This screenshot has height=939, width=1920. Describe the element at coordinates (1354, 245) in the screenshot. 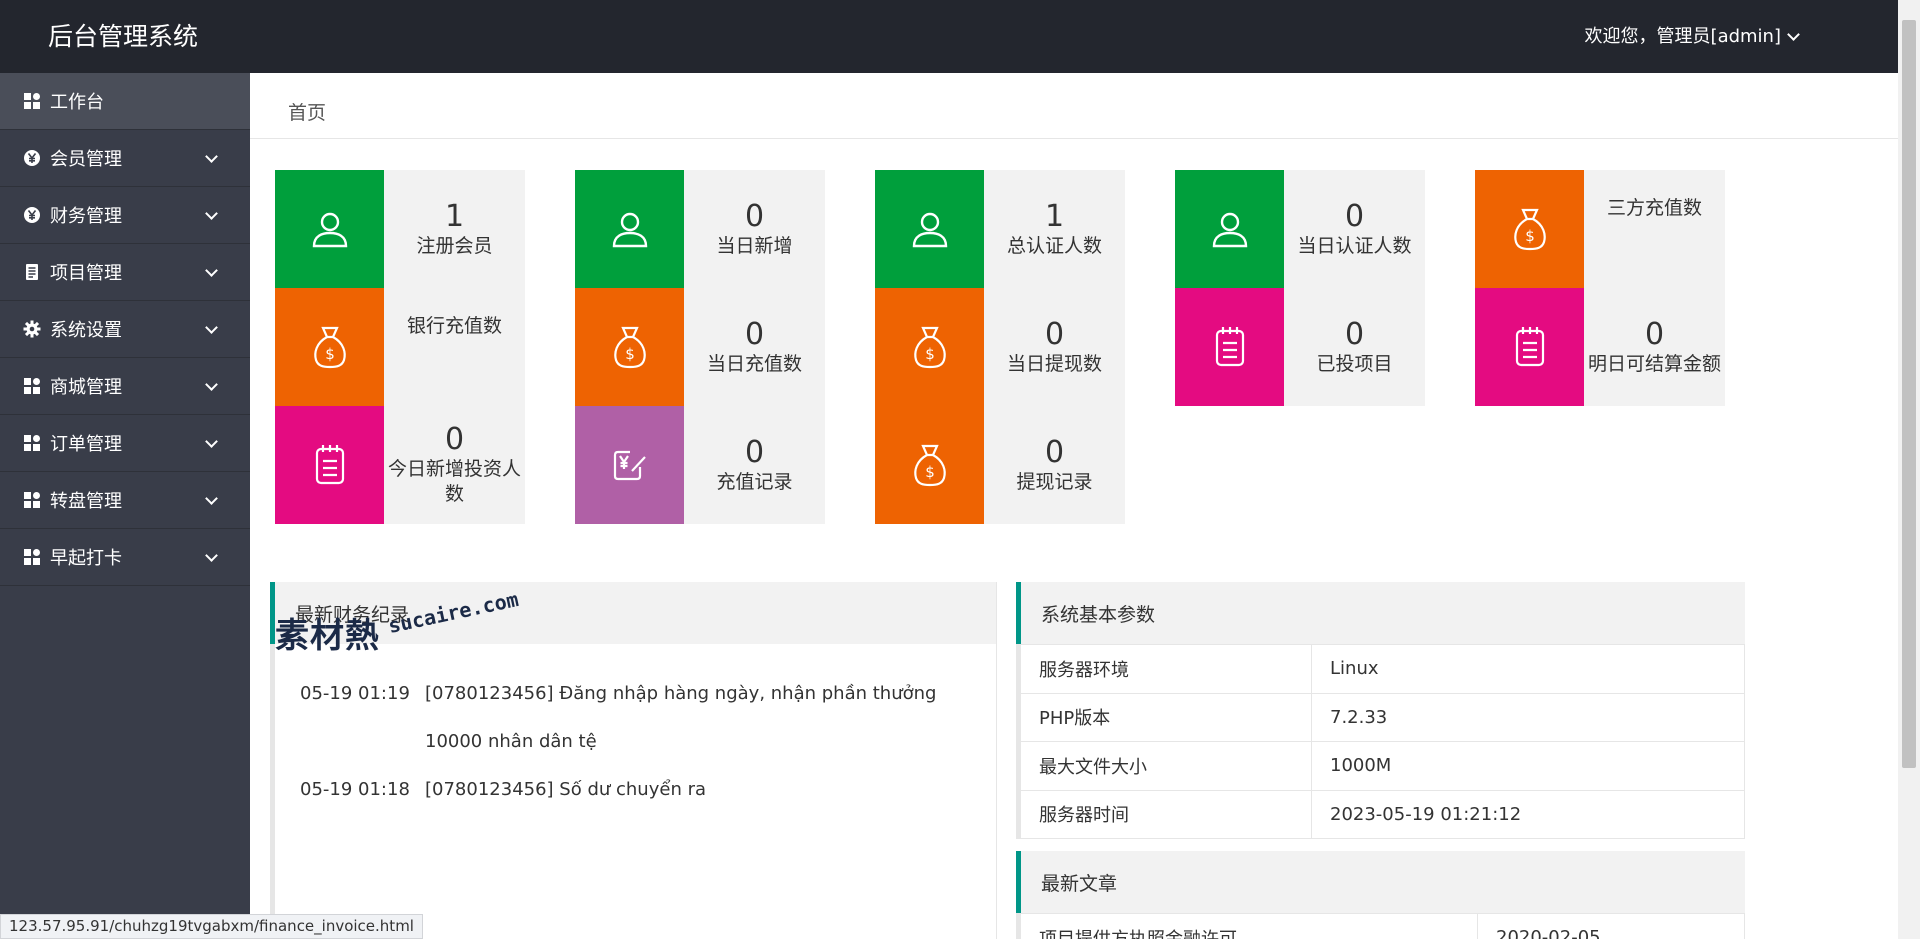

I see `stat-label: 当日认证人数` at that location.